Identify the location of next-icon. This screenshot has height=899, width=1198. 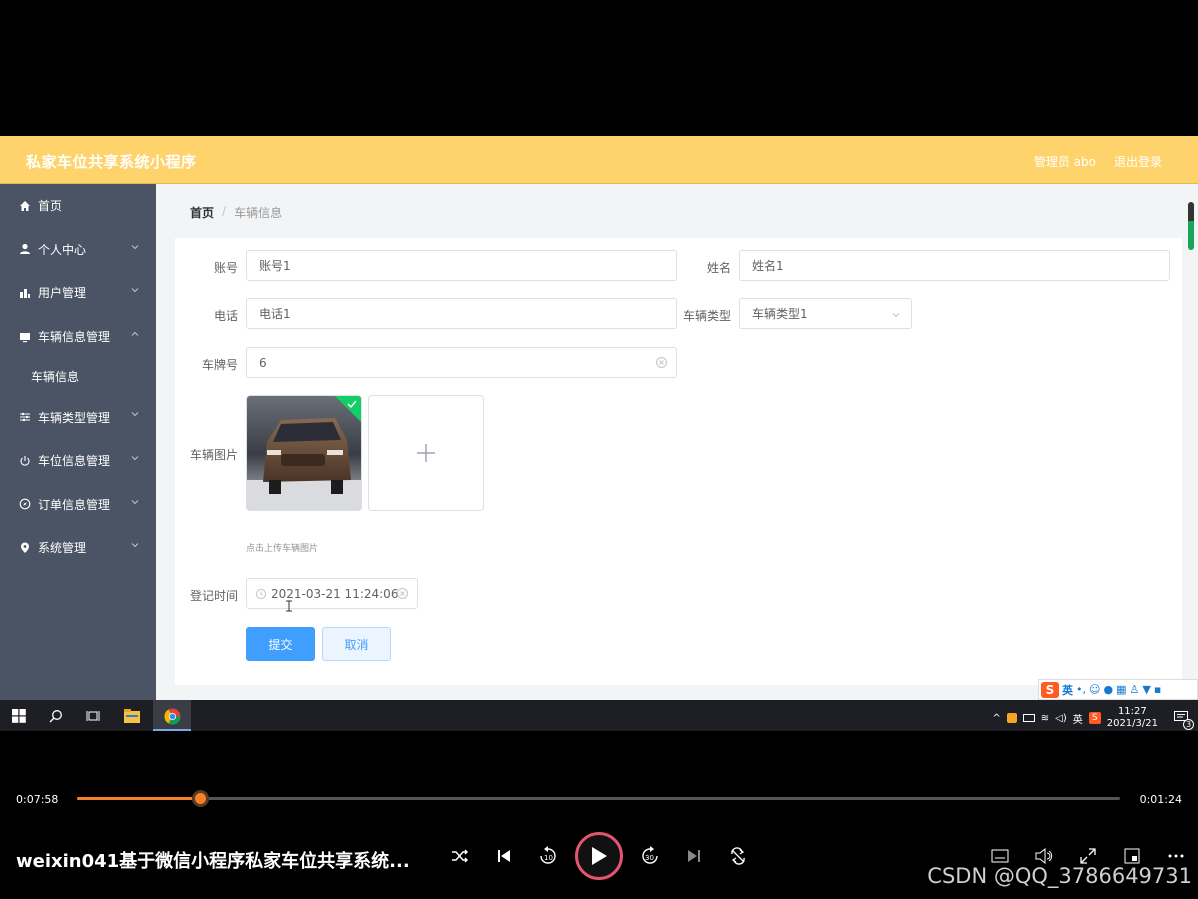
(694, 856).